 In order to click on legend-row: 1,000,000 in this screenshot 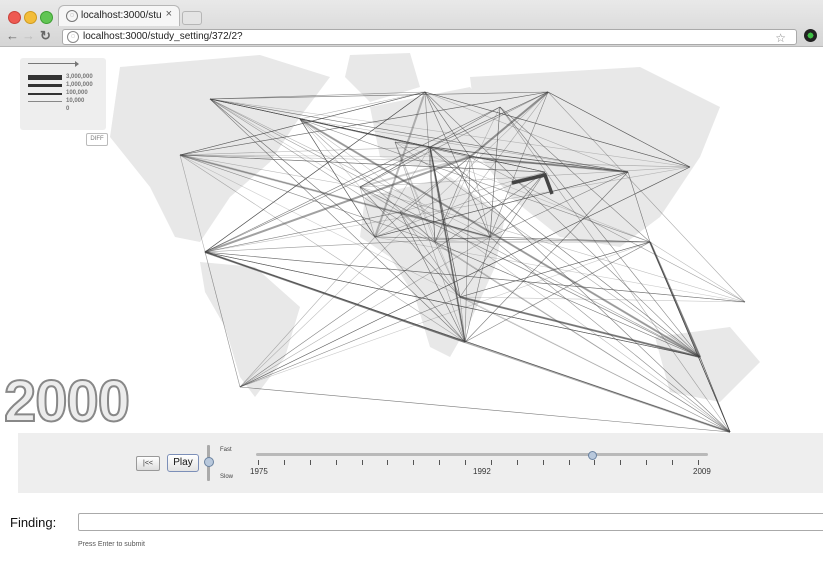, I will do `click(67, 85)`.